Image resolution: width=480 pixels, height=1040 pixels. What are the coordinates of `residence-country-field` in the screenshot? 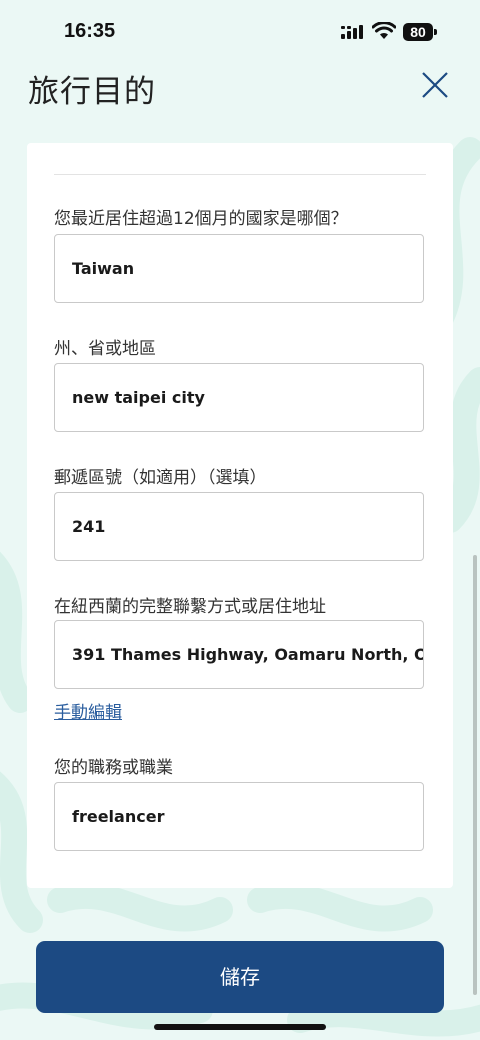 It's located at (239, 268).